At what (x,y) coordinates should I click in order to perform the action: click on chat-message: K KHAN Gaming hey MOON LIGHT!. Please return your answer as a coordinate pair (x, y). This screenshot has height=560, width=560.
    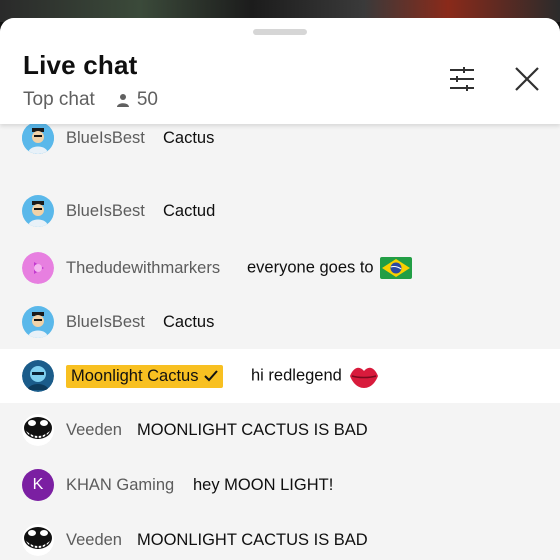
    Looking at the image, I should click on (280, 485).